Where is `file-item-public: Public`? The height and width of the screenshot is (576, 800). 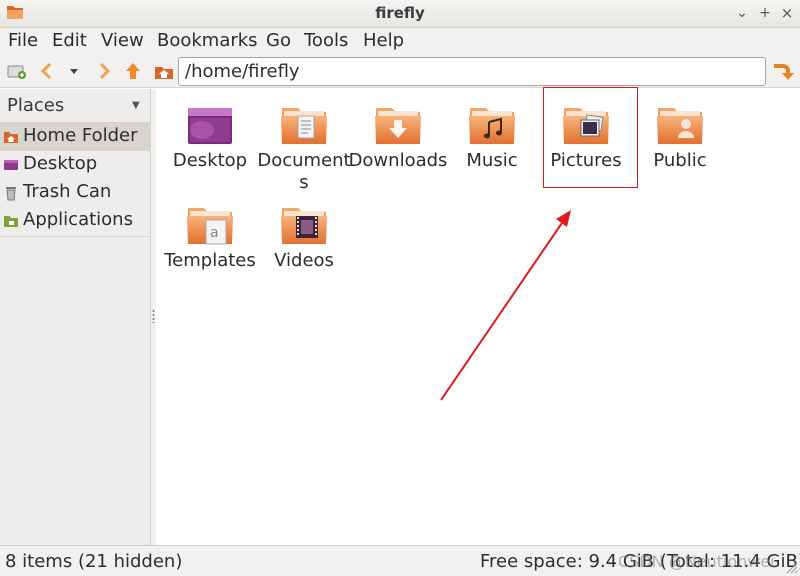
file-item-public: Public is located at coordinates (680, 142).